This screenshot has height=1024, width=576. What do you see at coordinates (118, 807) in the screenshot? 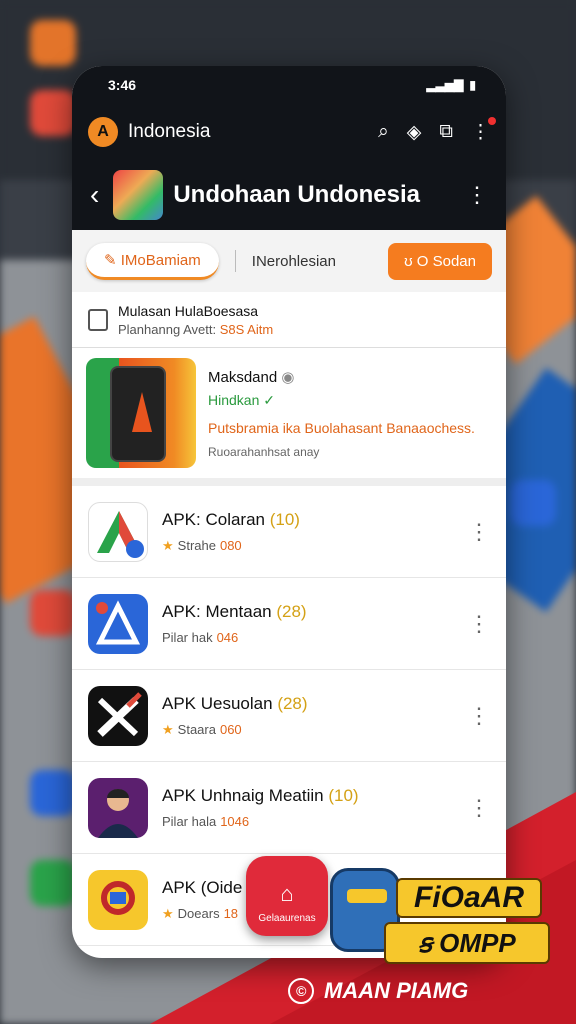
I see `person-avatar-icon` at bounding box center [118, 807].